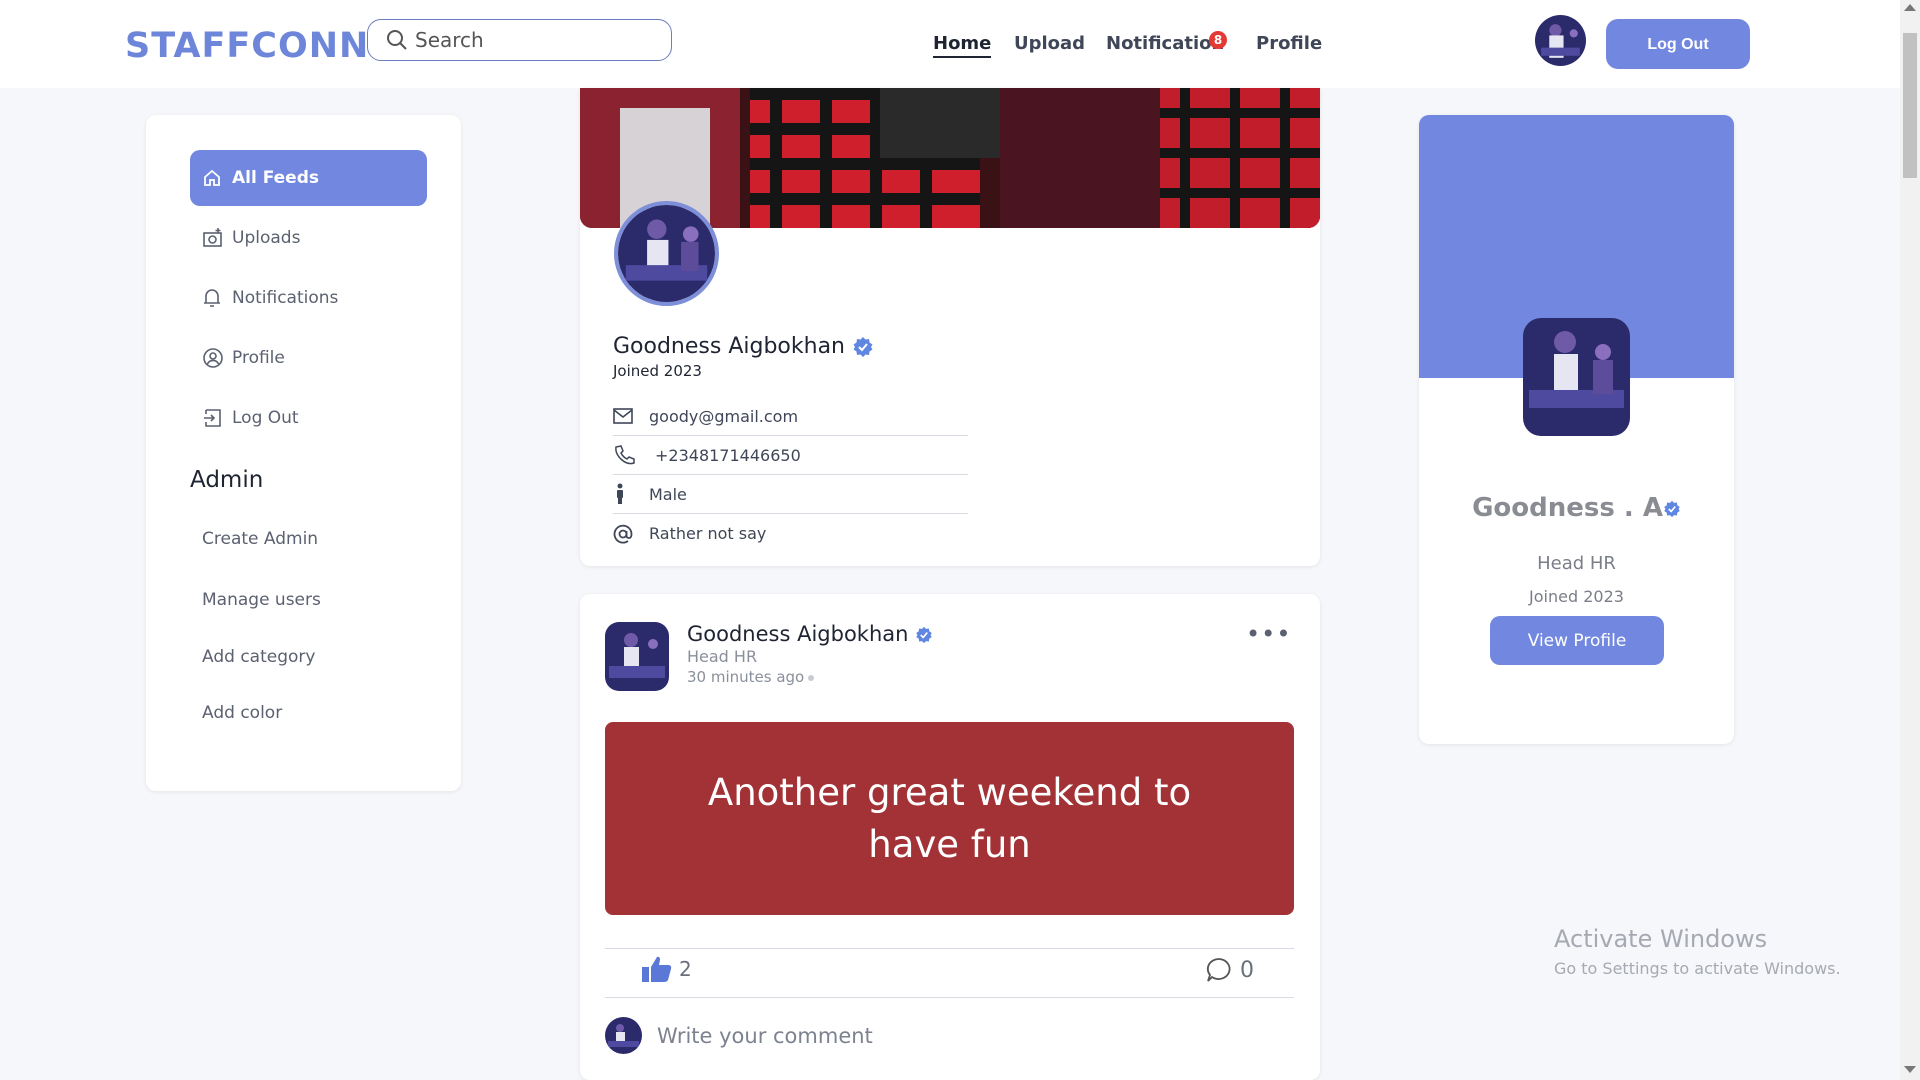 The image size is (1920, 1080). I want to click on nav-notification: Notification, so click(1165, 43).